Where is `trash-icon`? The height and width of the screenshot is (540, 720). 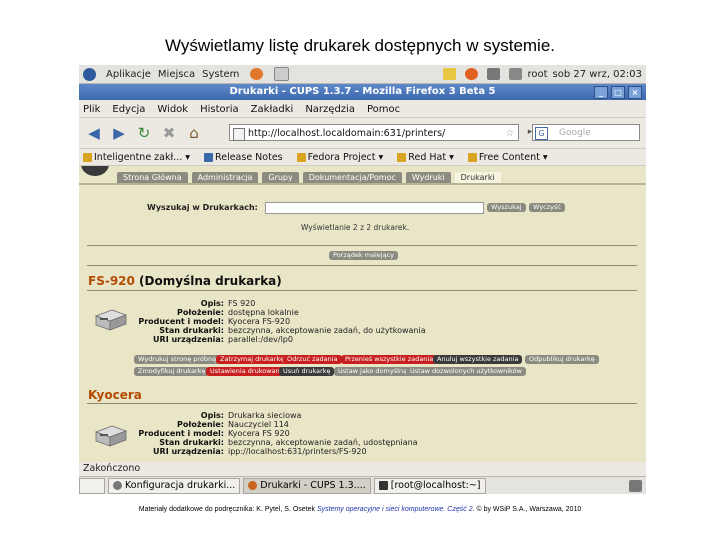
trash-icon is located at coordinates (635, 486).